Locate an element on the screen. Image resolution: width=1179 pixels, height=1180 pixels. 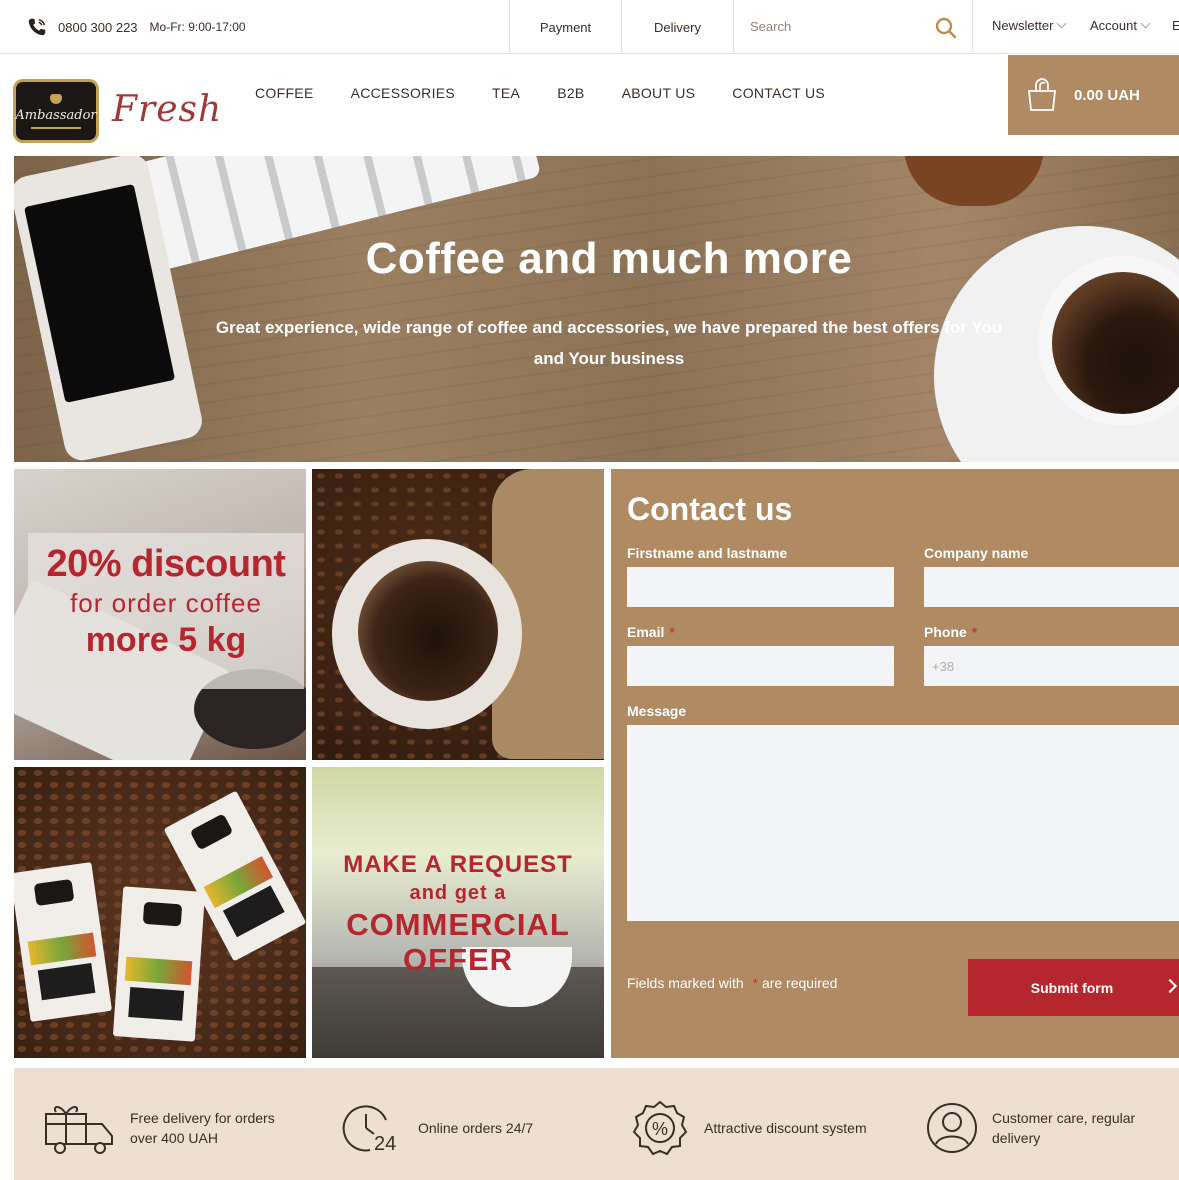
feature-text: Attractive discount system is located at coordinates (785, 1128).